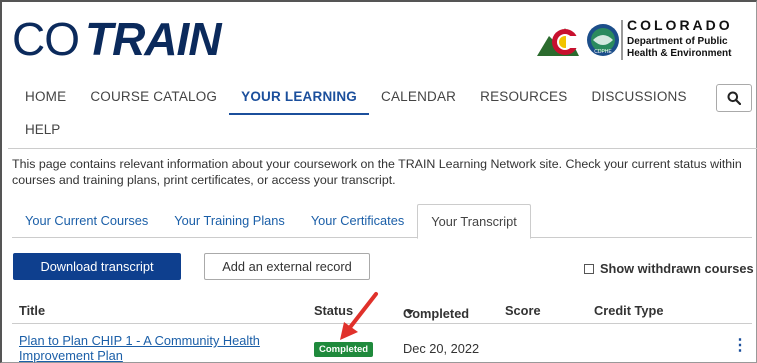  What do you see at coordinates (359, 316) in the screenshot?
I see `annotation-arrow-icon` at bounding box center [359, 316].